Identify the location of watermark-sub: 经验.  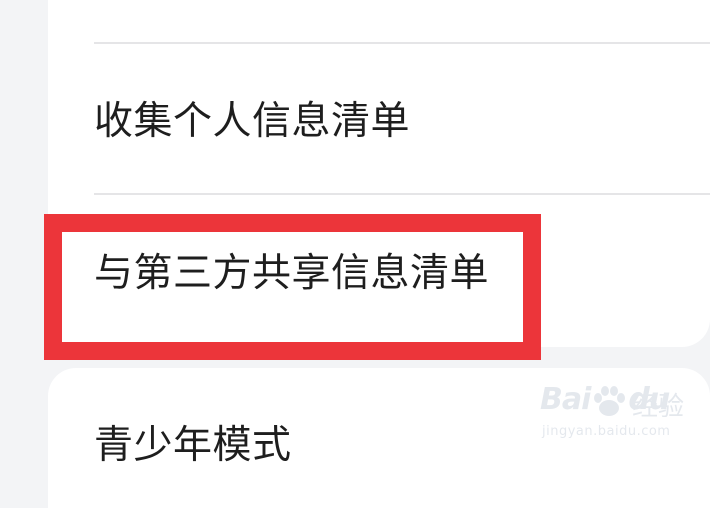
(658, 407).